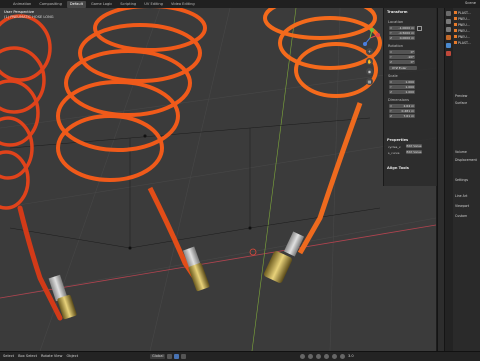  I want to click on camera-icon: ◉, so click(369, 71).